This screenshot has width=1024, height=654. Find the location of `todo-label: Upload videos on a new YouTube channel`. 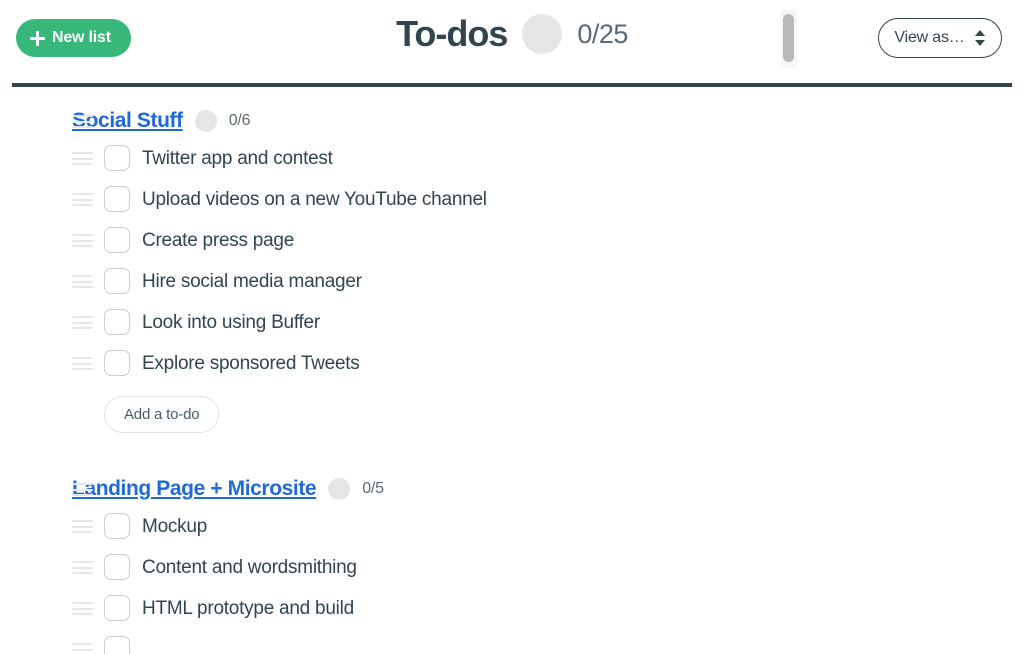

todo-label: Upload videos on a new YouTube channel is located at coordinates (314, 200).